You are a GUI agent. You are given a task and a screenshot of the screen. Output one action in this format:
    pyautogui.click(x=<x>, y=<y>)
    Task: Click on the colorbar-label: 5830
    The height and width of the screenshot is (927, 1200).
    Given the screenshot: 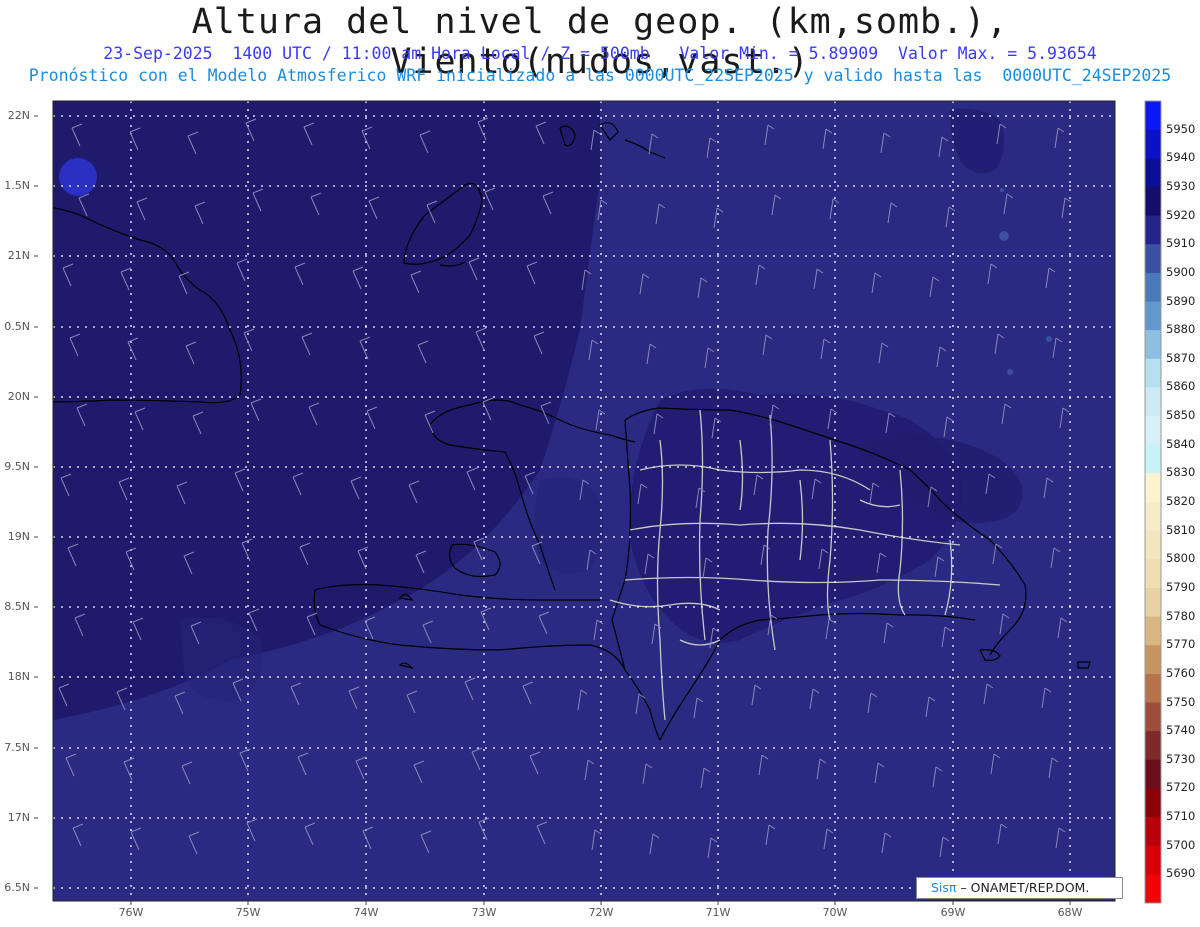 What is the action you would take?
    pyautogui.click(x=1181, y=472)
    